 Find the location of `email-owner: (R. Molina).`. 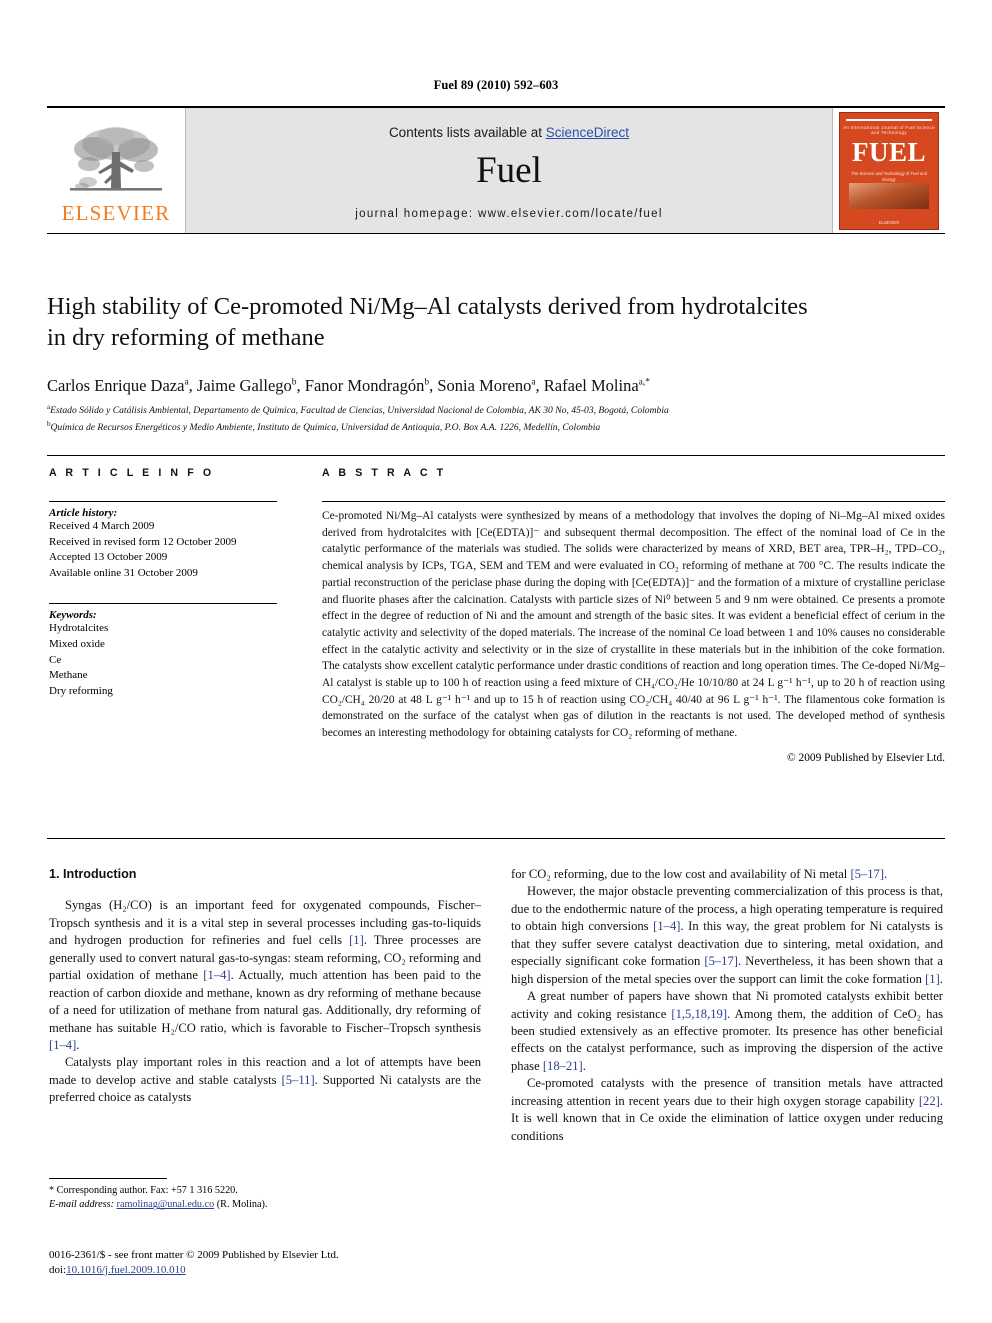

email-owner: (R. Molina). is located at coordinates (242, 1205).